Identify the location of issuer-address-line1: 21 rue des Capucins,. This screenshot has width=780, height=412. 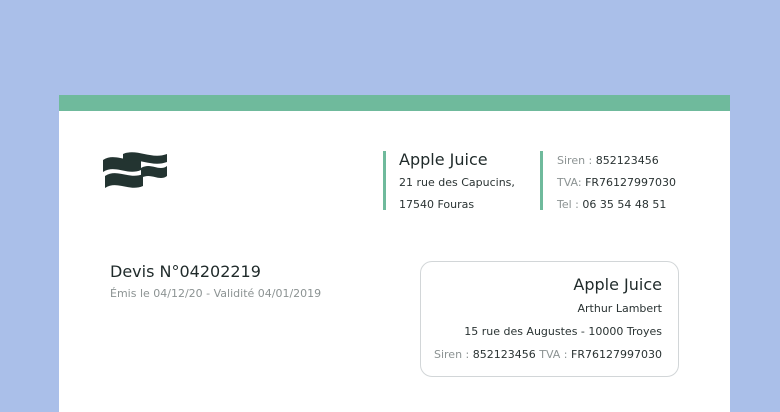
(457, 182).